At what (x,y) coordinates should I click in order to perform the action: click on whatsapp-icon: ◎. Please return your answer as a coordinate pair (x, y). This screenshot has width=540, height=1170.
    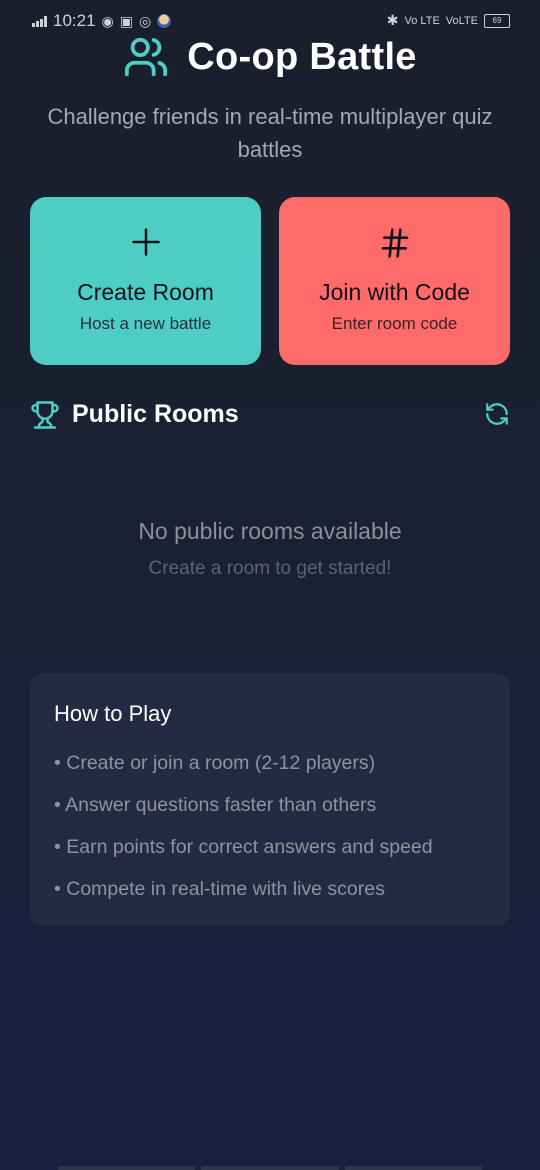
    Looking at the image, I should click on (145, 20).